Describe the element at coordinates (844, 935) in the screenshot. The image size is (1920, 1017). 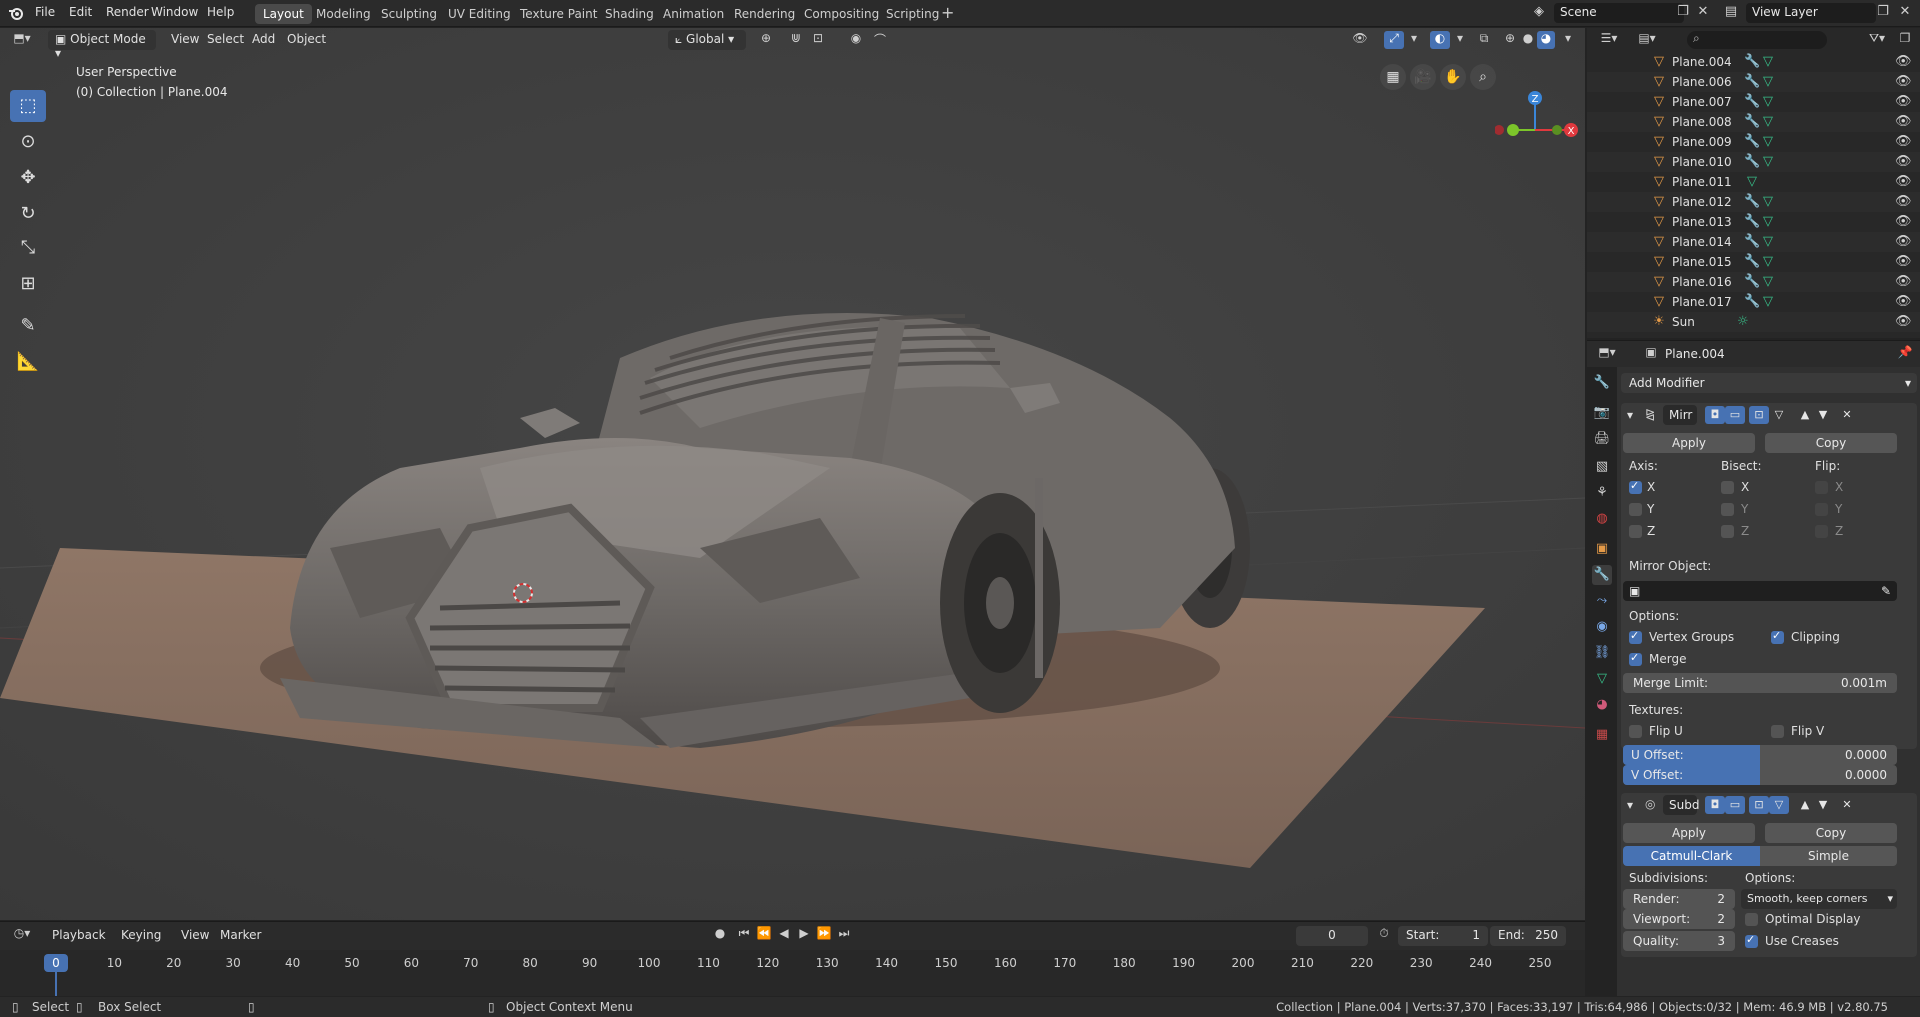
I see `jump-end-icon: ⏭` at that location.